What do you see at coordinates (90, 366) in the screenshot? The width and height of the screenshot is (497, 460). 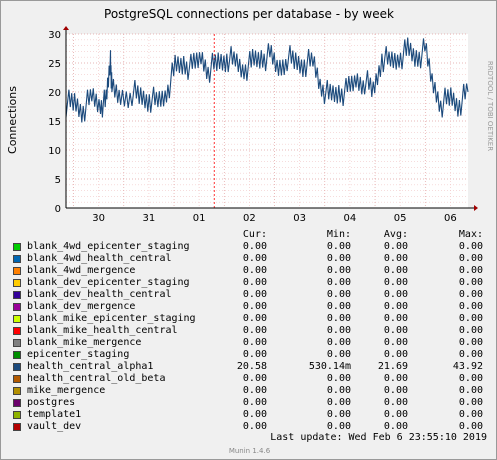 I see `legend-series-name: health_central_alpha1` at bounding box center [90, 366].